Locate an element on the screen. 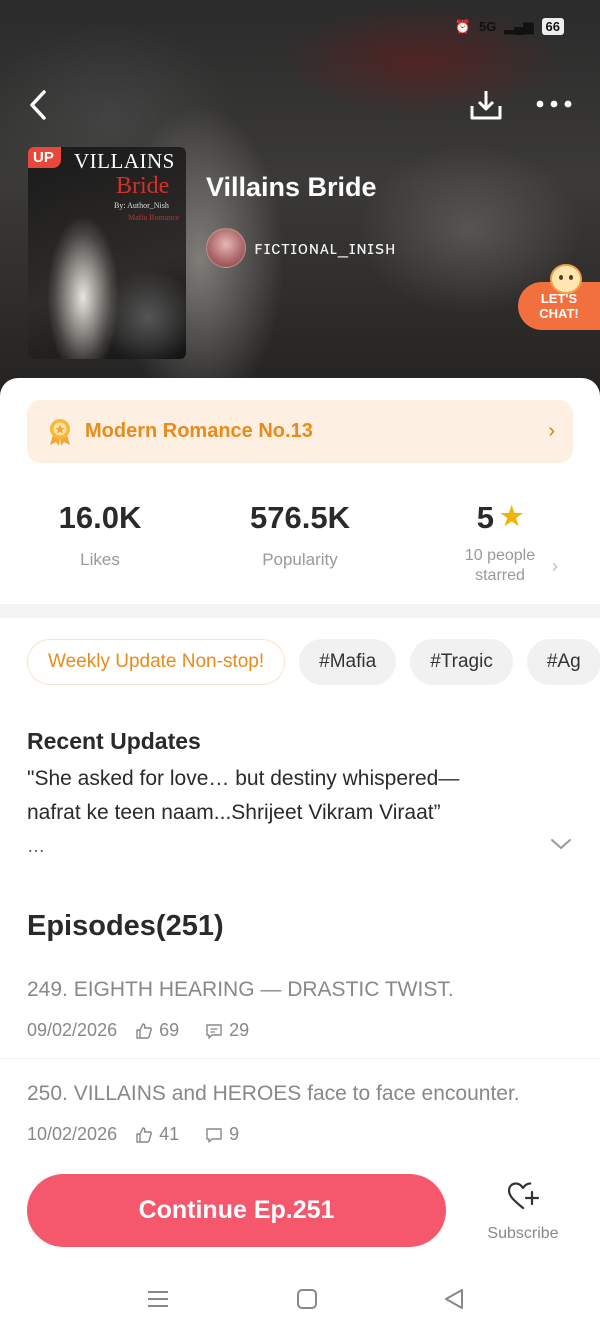 Image resolution: width=600 pixels, height=1337 pixels. author-avatar is located at coordinates (226, 248).